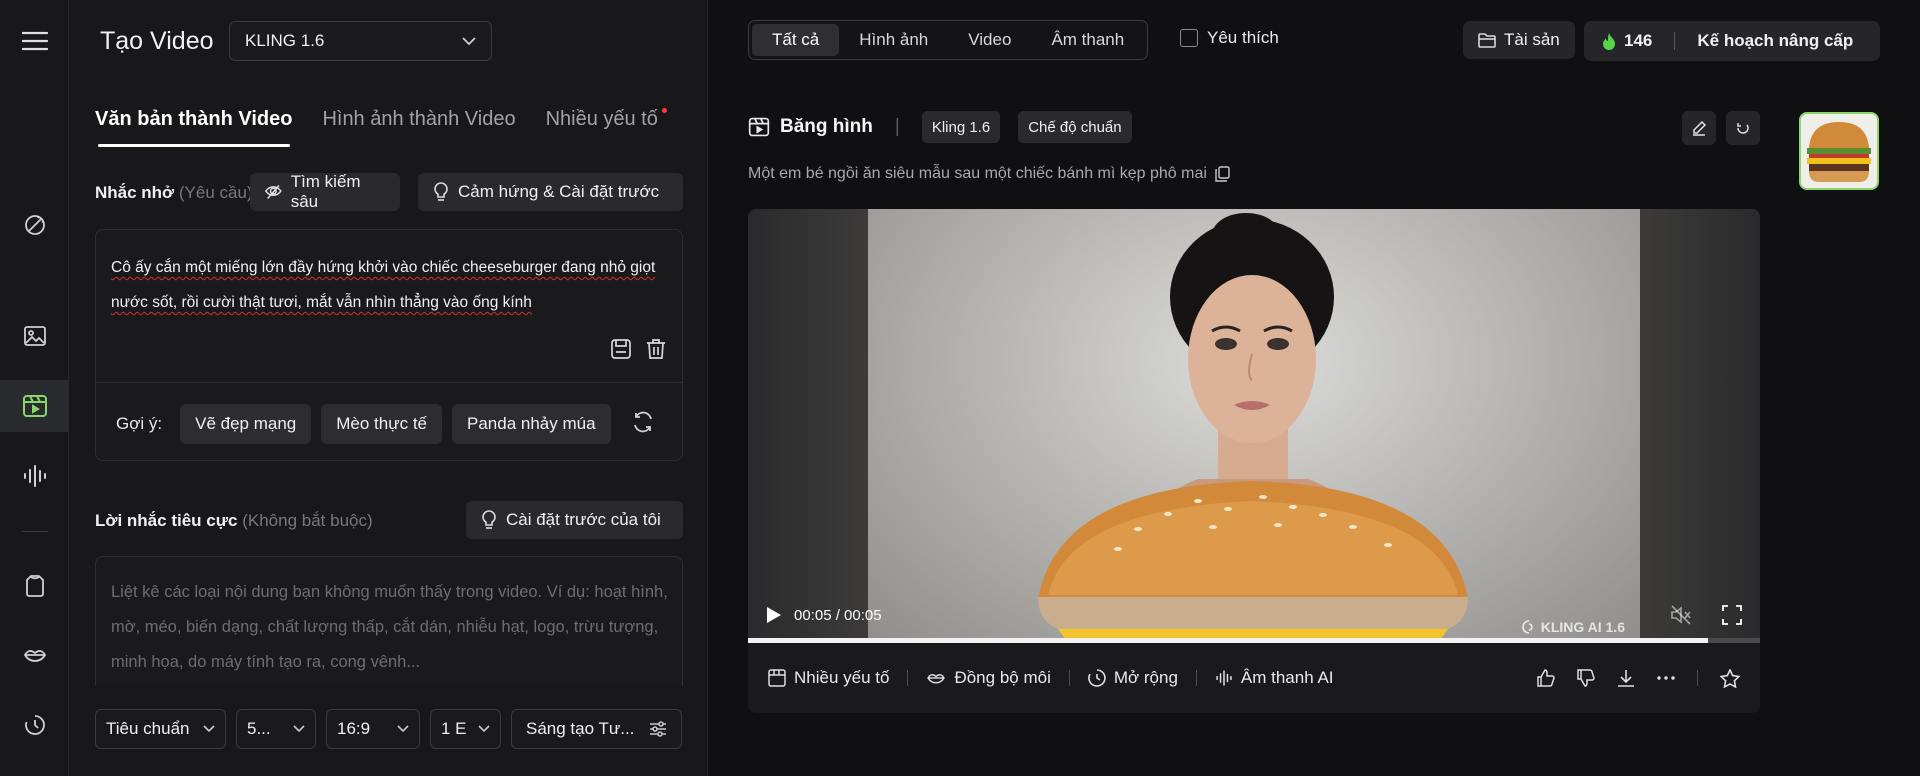 This screenshot has height=776, width=1920. Describe the element at coordinates (842, 677) in the screenshot. I see `action-label: Nhiều yếu tố` at that location.